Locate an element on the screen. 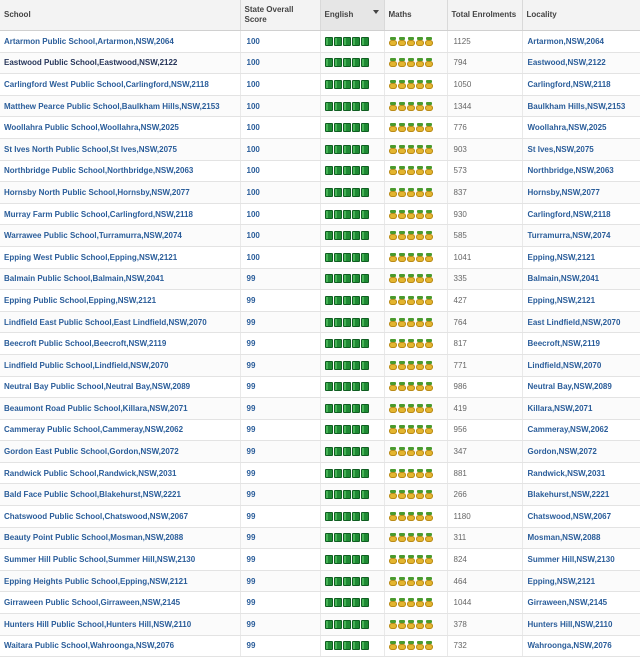 This screenshot has width=640, height=657. score-cell: 99 is located at coordinates (280, 343).